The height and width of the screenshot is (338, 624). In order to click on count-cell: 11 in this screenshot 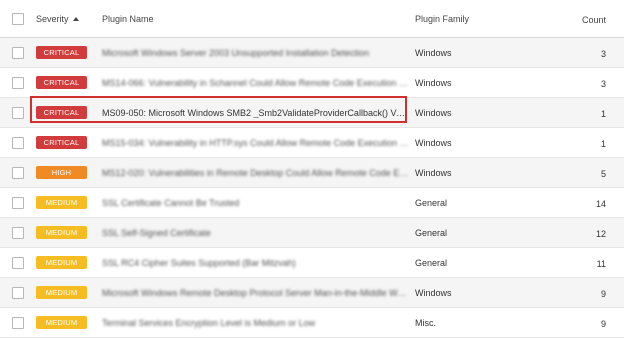, I will do `click(594, 263)`.